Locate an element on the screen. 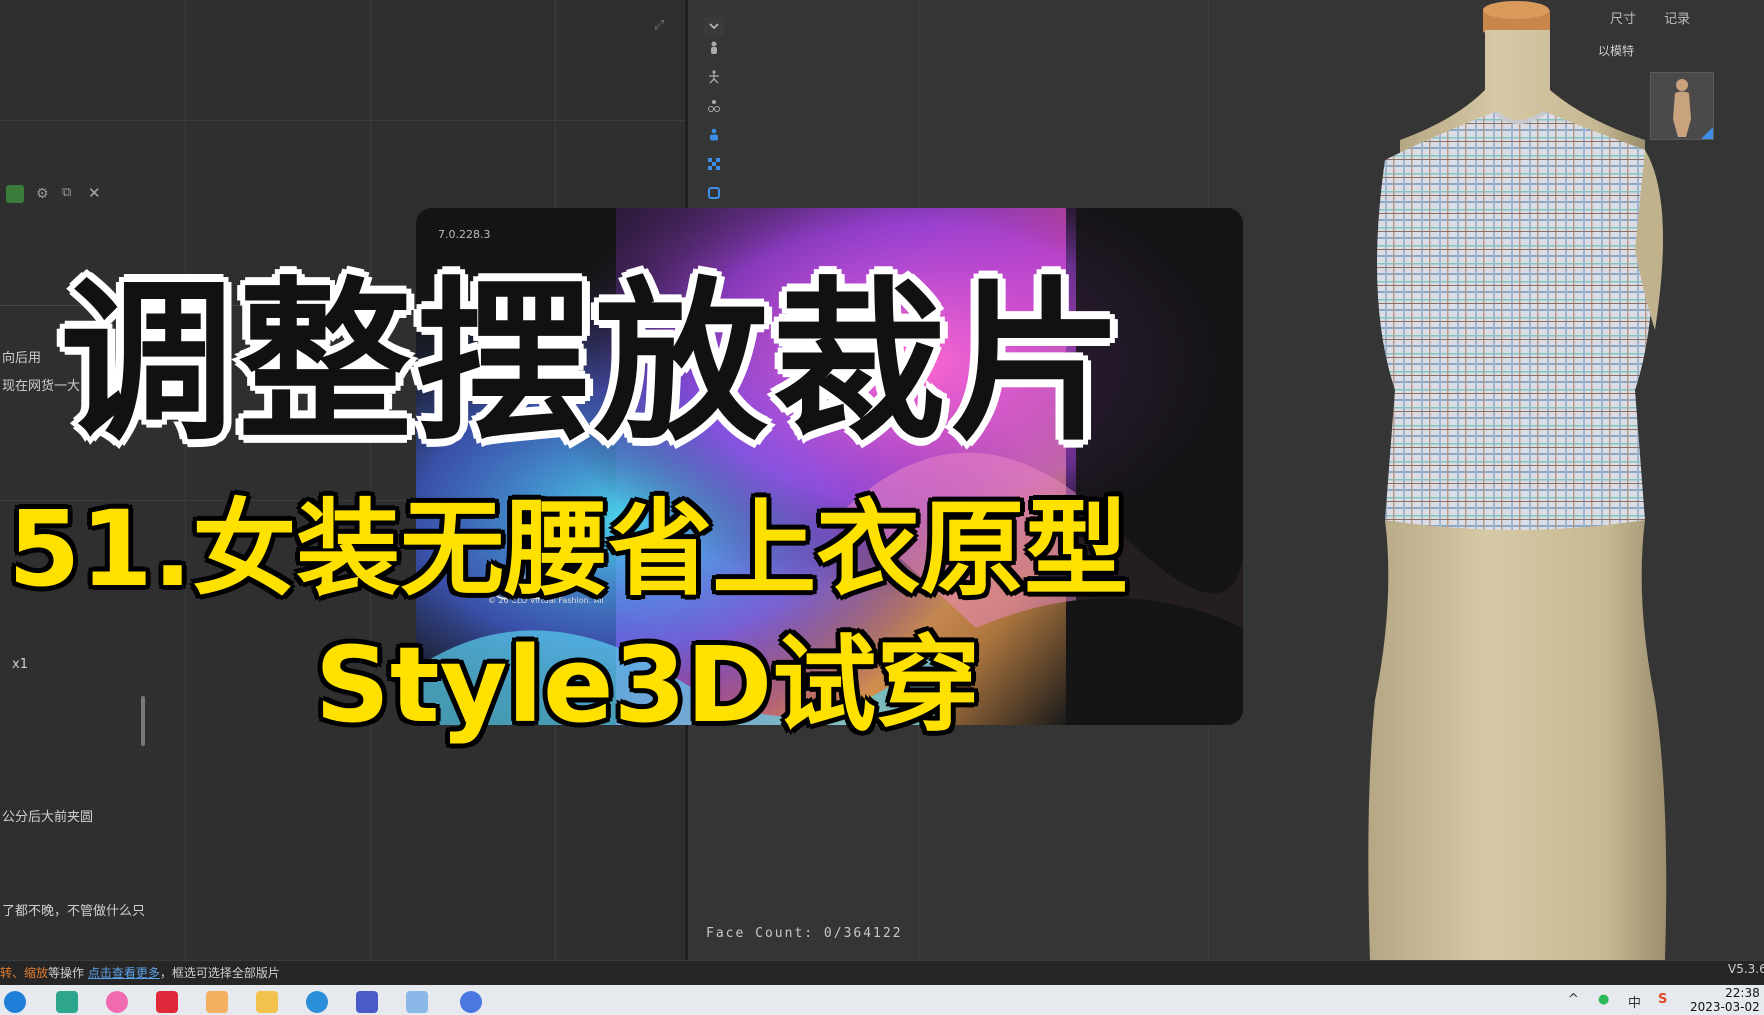 The image size is (1764, 1015). status-rotate: 转、 is located at coordinates (12, 973).